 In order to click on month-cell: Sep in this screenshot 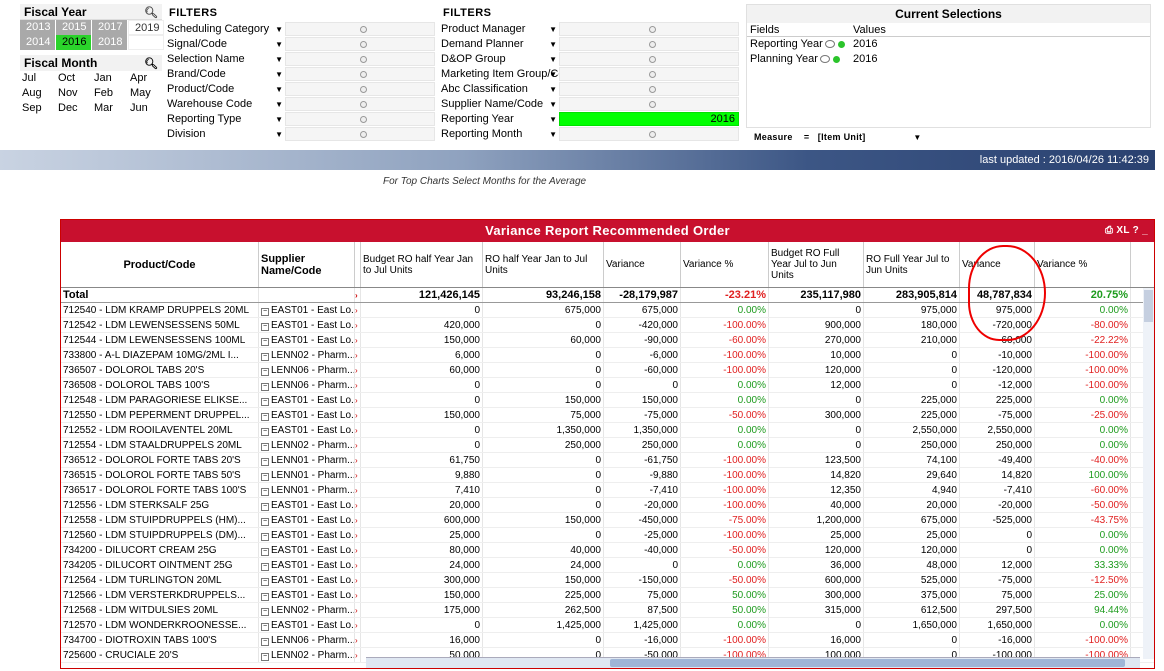, I will do `click(38, 108)`.